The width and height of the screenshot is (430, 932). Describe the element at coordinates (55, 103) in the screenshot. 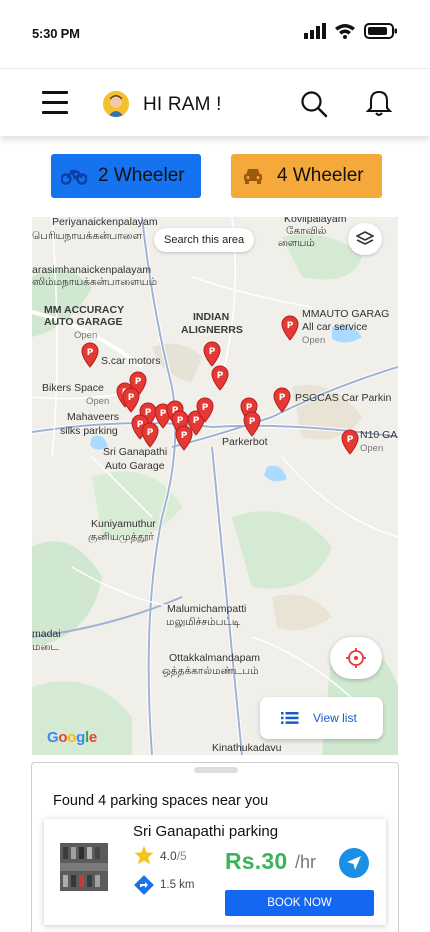

I see `hamburger-menu-icon` at that location.